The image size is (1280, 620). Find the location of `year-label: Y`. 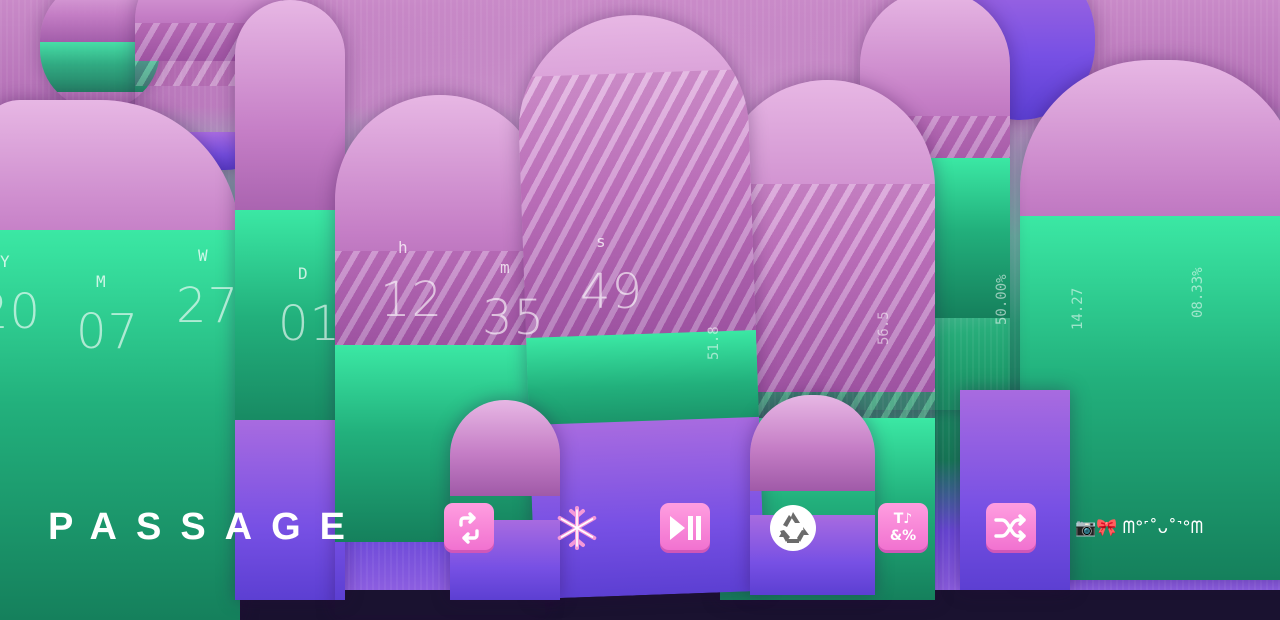

year-label: Y is located at coordinates (5, 261).